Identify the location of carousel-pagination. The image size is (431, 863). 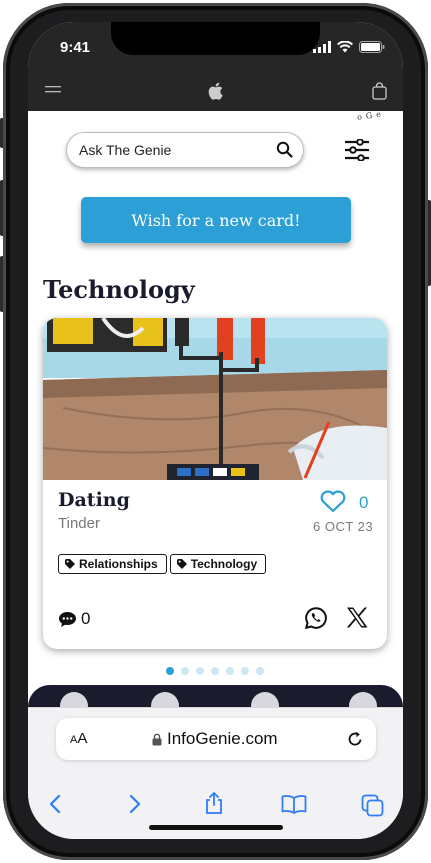
(215, 671).